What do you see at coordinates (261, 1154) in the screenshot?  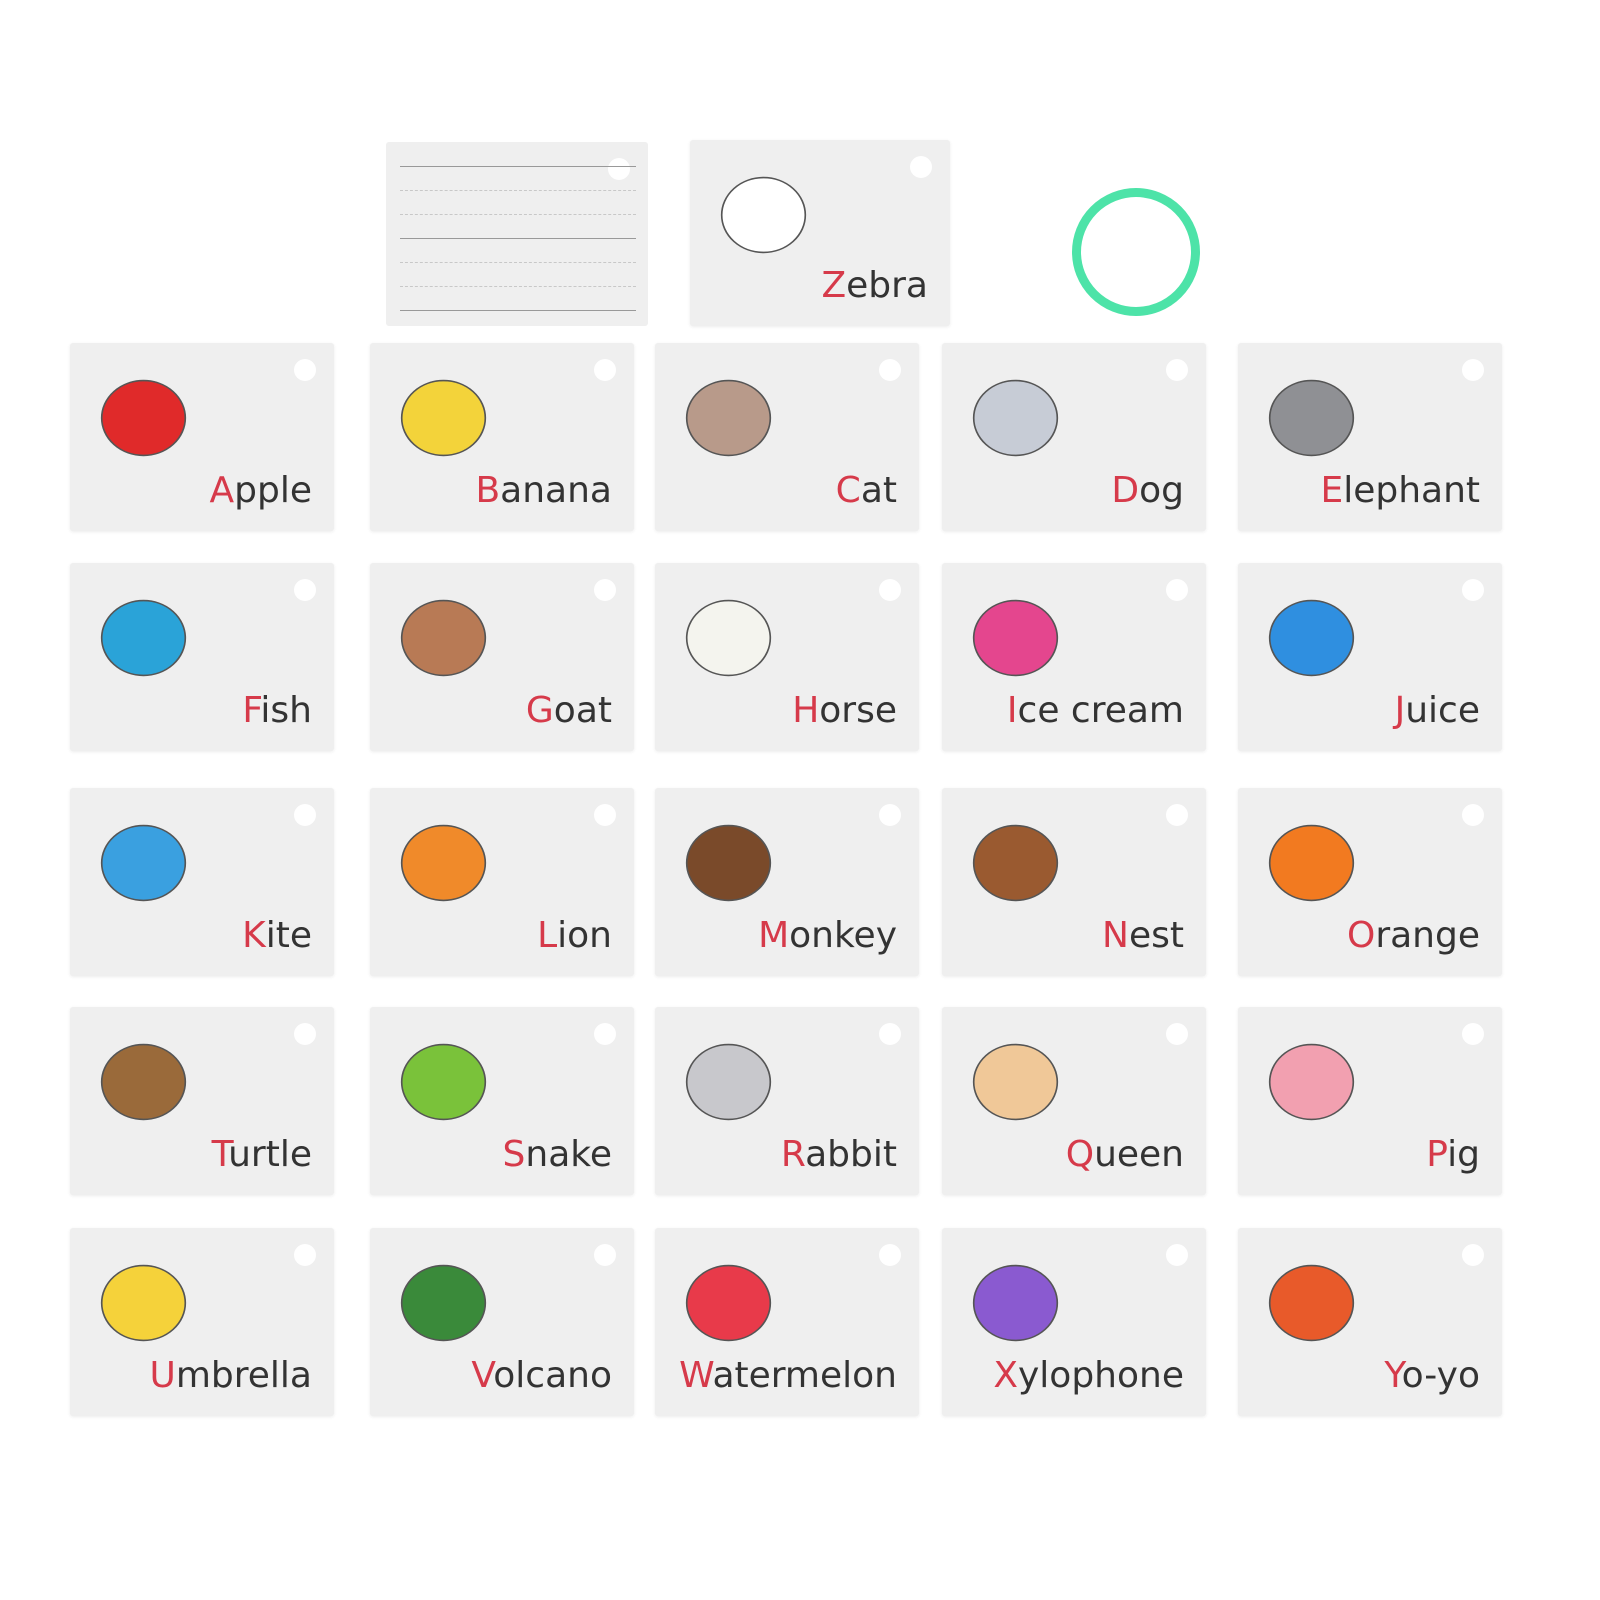 I see `card-word: Turtle` at bounding box center [261, 1154].